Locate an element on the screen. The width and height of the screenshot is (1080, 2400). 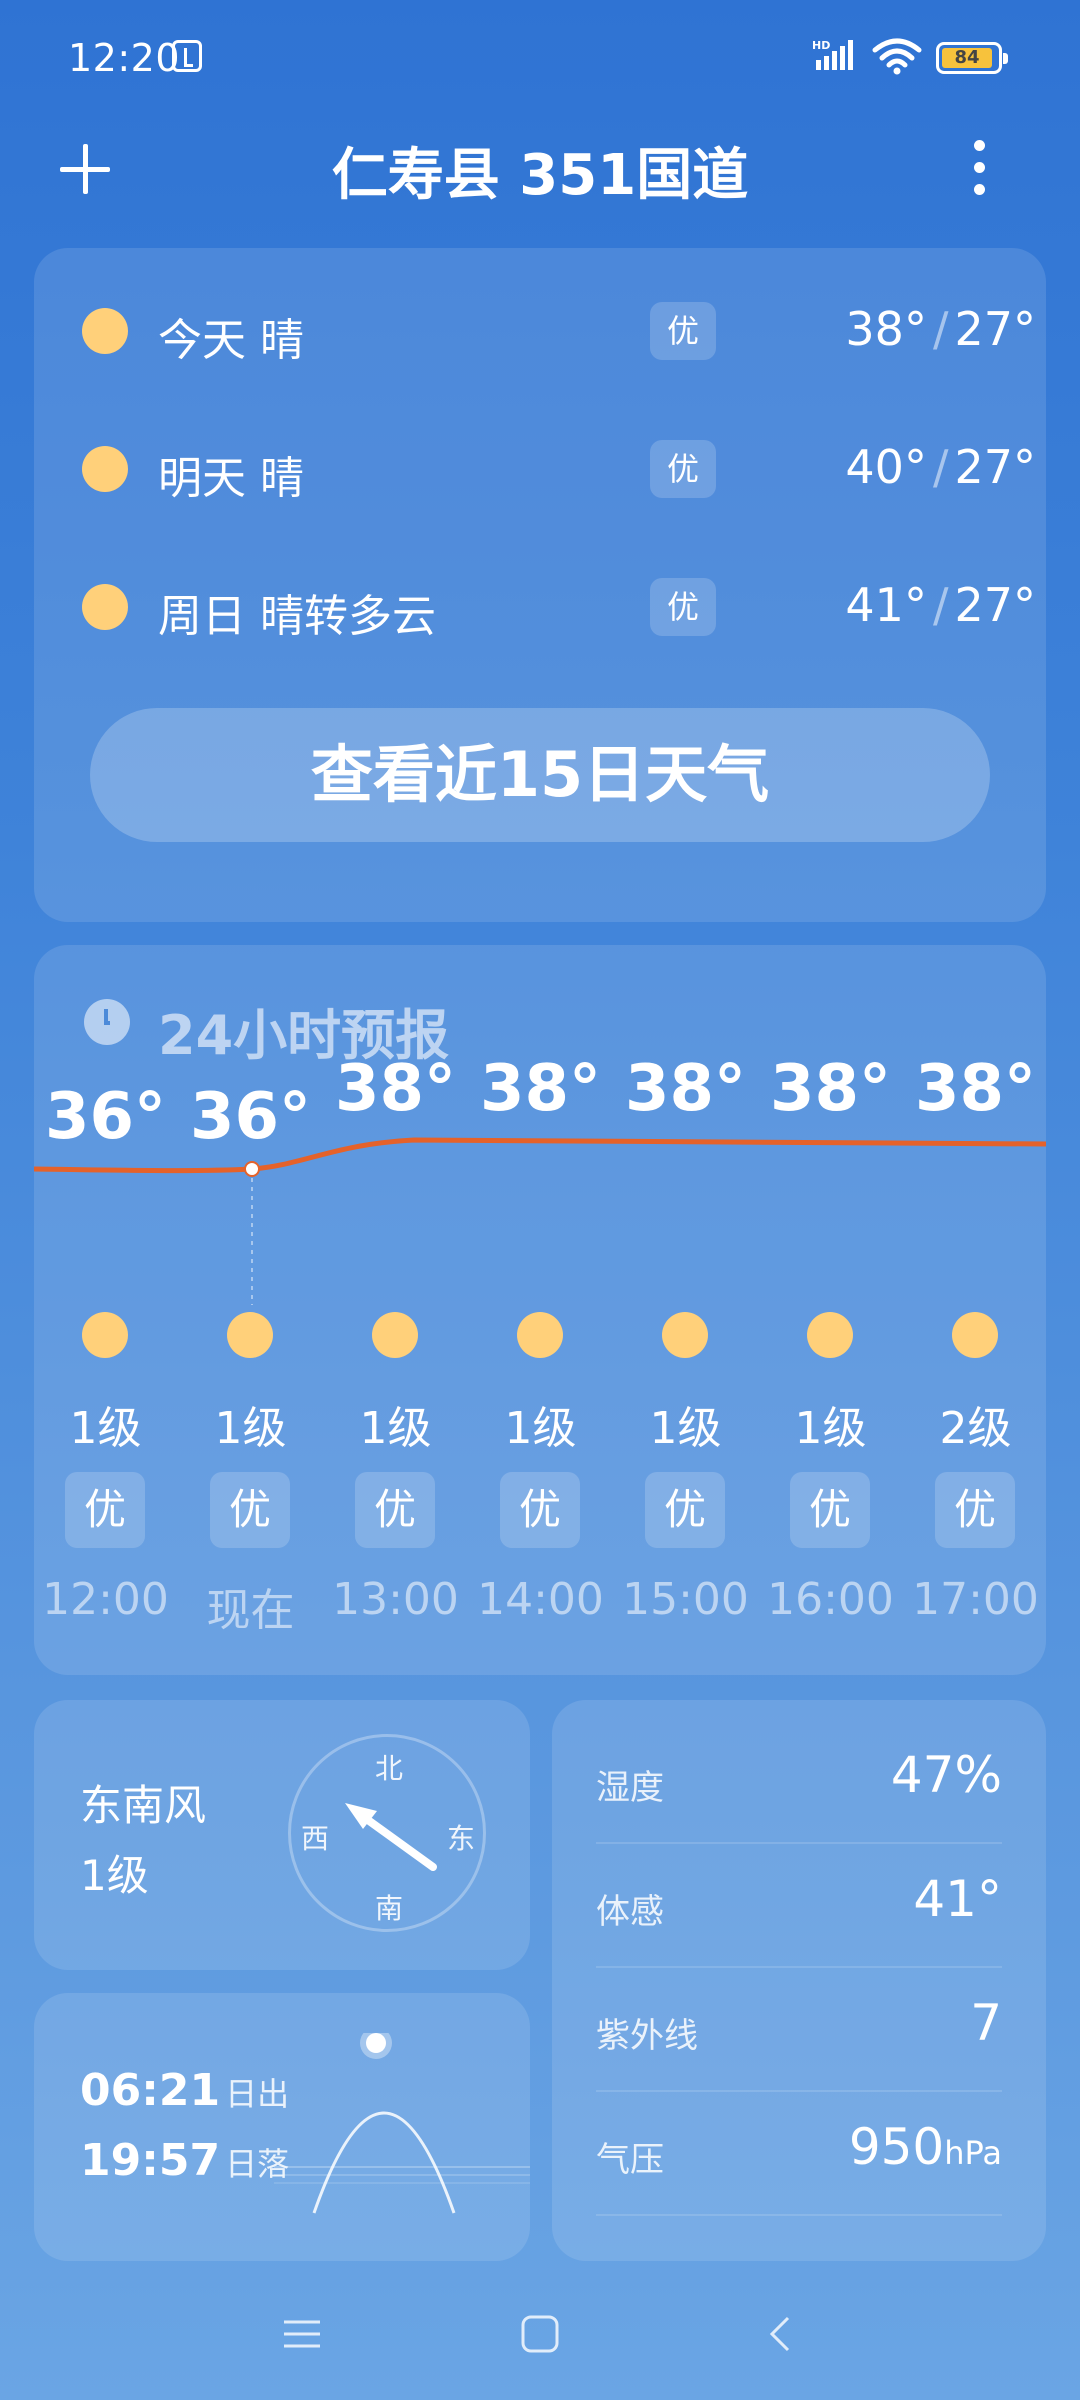
hourly-wind: 2级 is located at coordinates (975, 1428).